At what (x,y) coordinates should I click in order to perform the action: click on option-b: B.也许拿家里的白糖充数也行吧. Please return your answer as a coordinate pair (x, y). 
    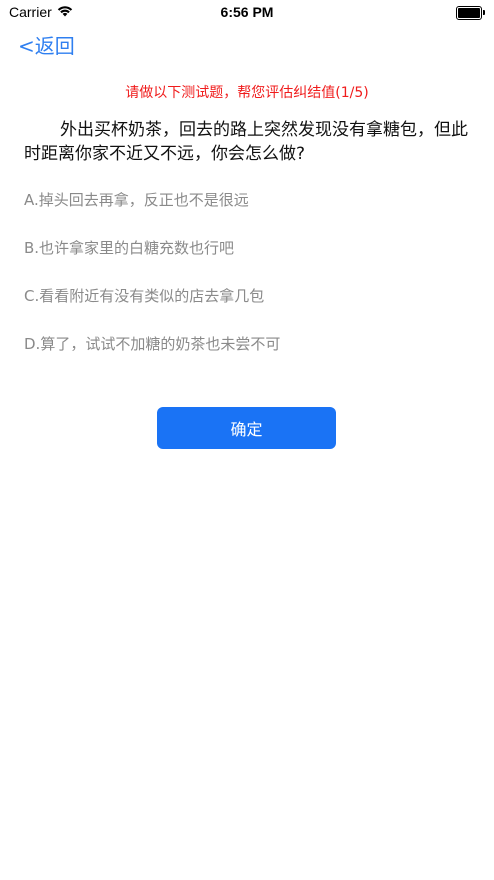
    Looking at the image, I should click on (129, 247).